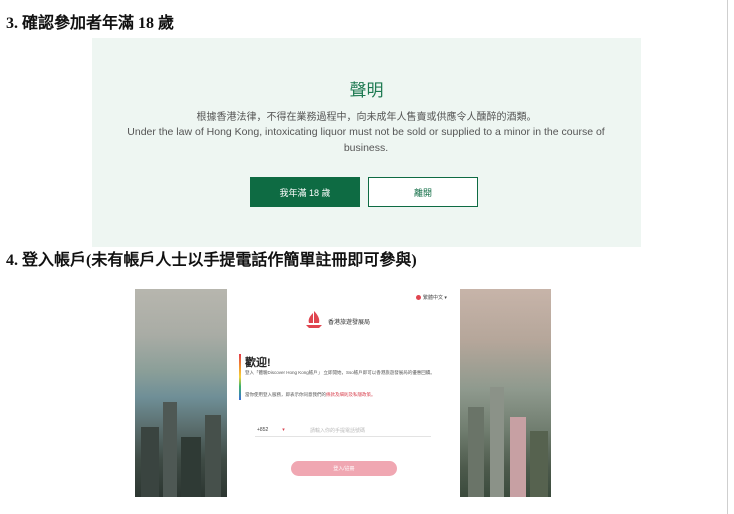 The height and width of the screenshot is (514, 734). Describe the element at coordinates (258, 363) in the screenshot. I see `welcome-title: 歡迎!` at that location.